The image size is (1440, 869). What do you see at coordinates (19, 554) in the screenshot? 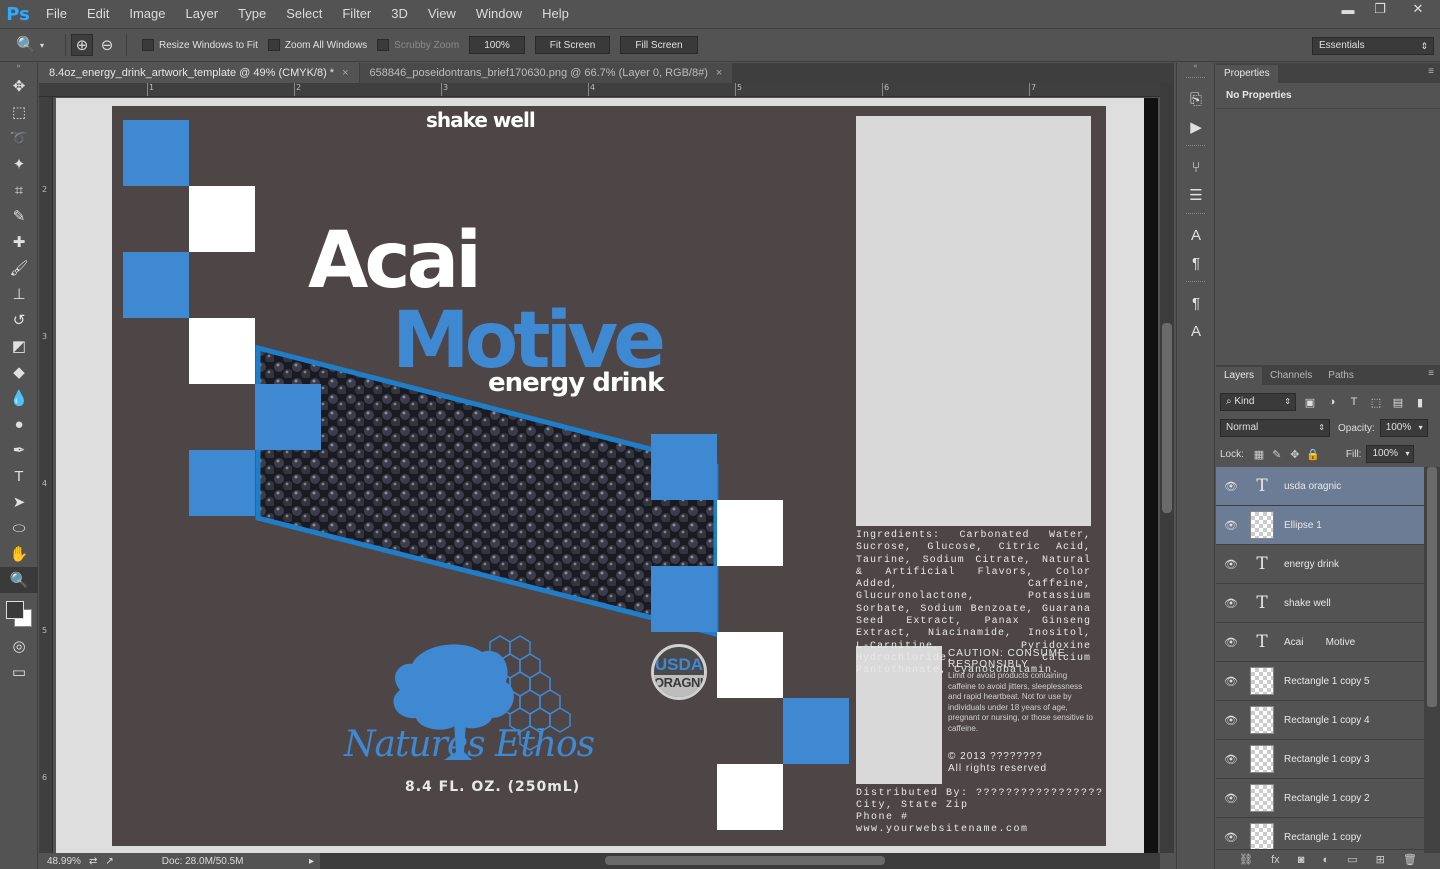
I see `hand-tool-icon: ✋` at bounding box center [19, 554].